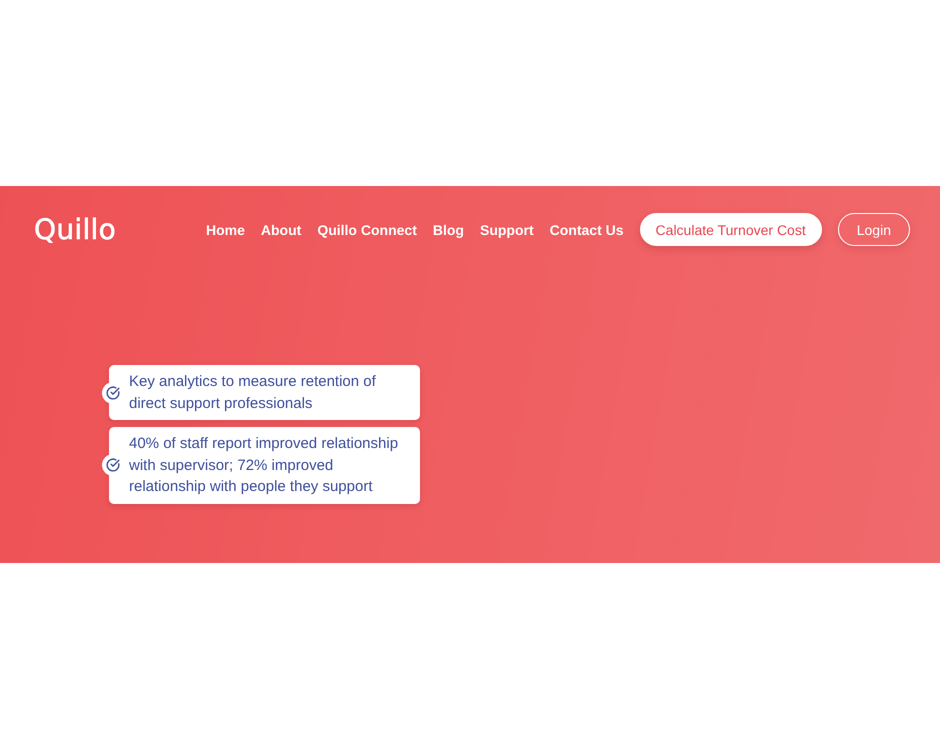 This screenshot has width=940, height=750. What do you see at coordinates (874, 229) in the screenshot?
I see `login-button: Login` at bounding box center [874, 229].